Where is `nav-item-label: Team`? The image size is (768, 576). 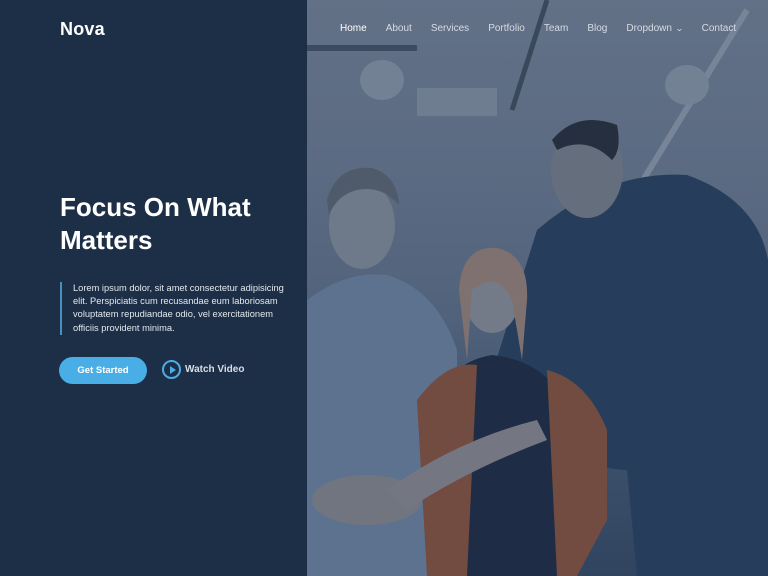 nav-item-label: Team is located at coordinates (556, 28).